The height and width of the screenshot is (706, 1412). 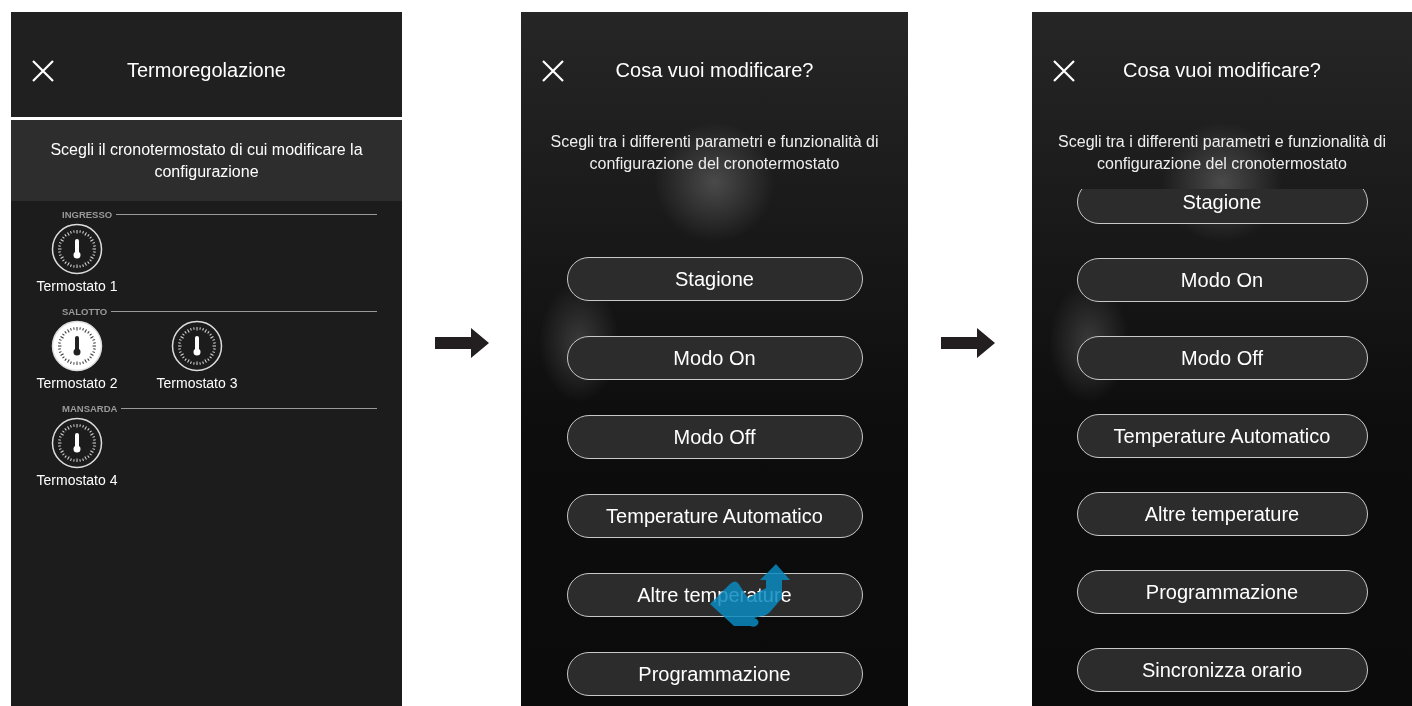 What do you see at coordinates (87, 214) in the screenshot?
I see `room-label: INGRESSO` at bounding box center [87, 214].